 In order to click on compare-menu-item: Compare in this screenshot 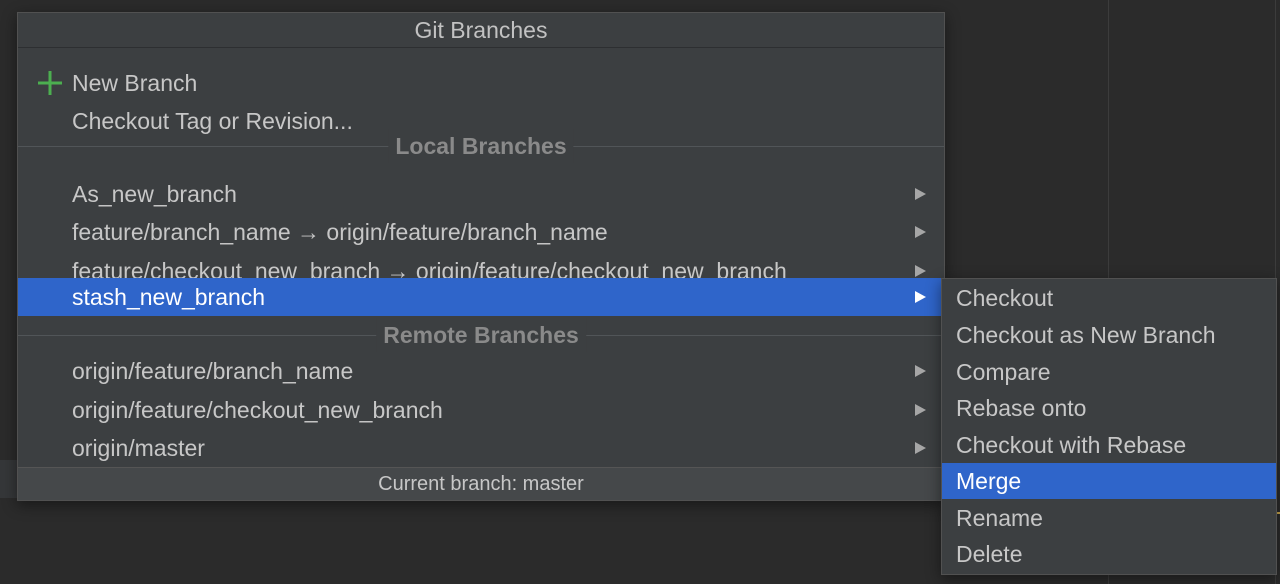, I will do `click(1109, 372)`.